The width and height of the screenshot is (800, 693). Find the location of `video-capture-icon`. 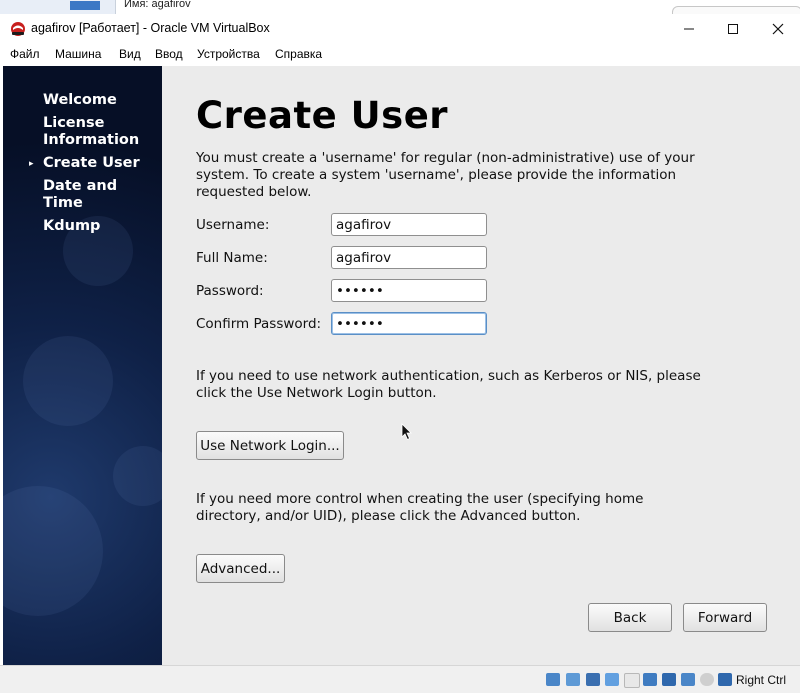

video-capture-icon is located at coordinates (688, 679).